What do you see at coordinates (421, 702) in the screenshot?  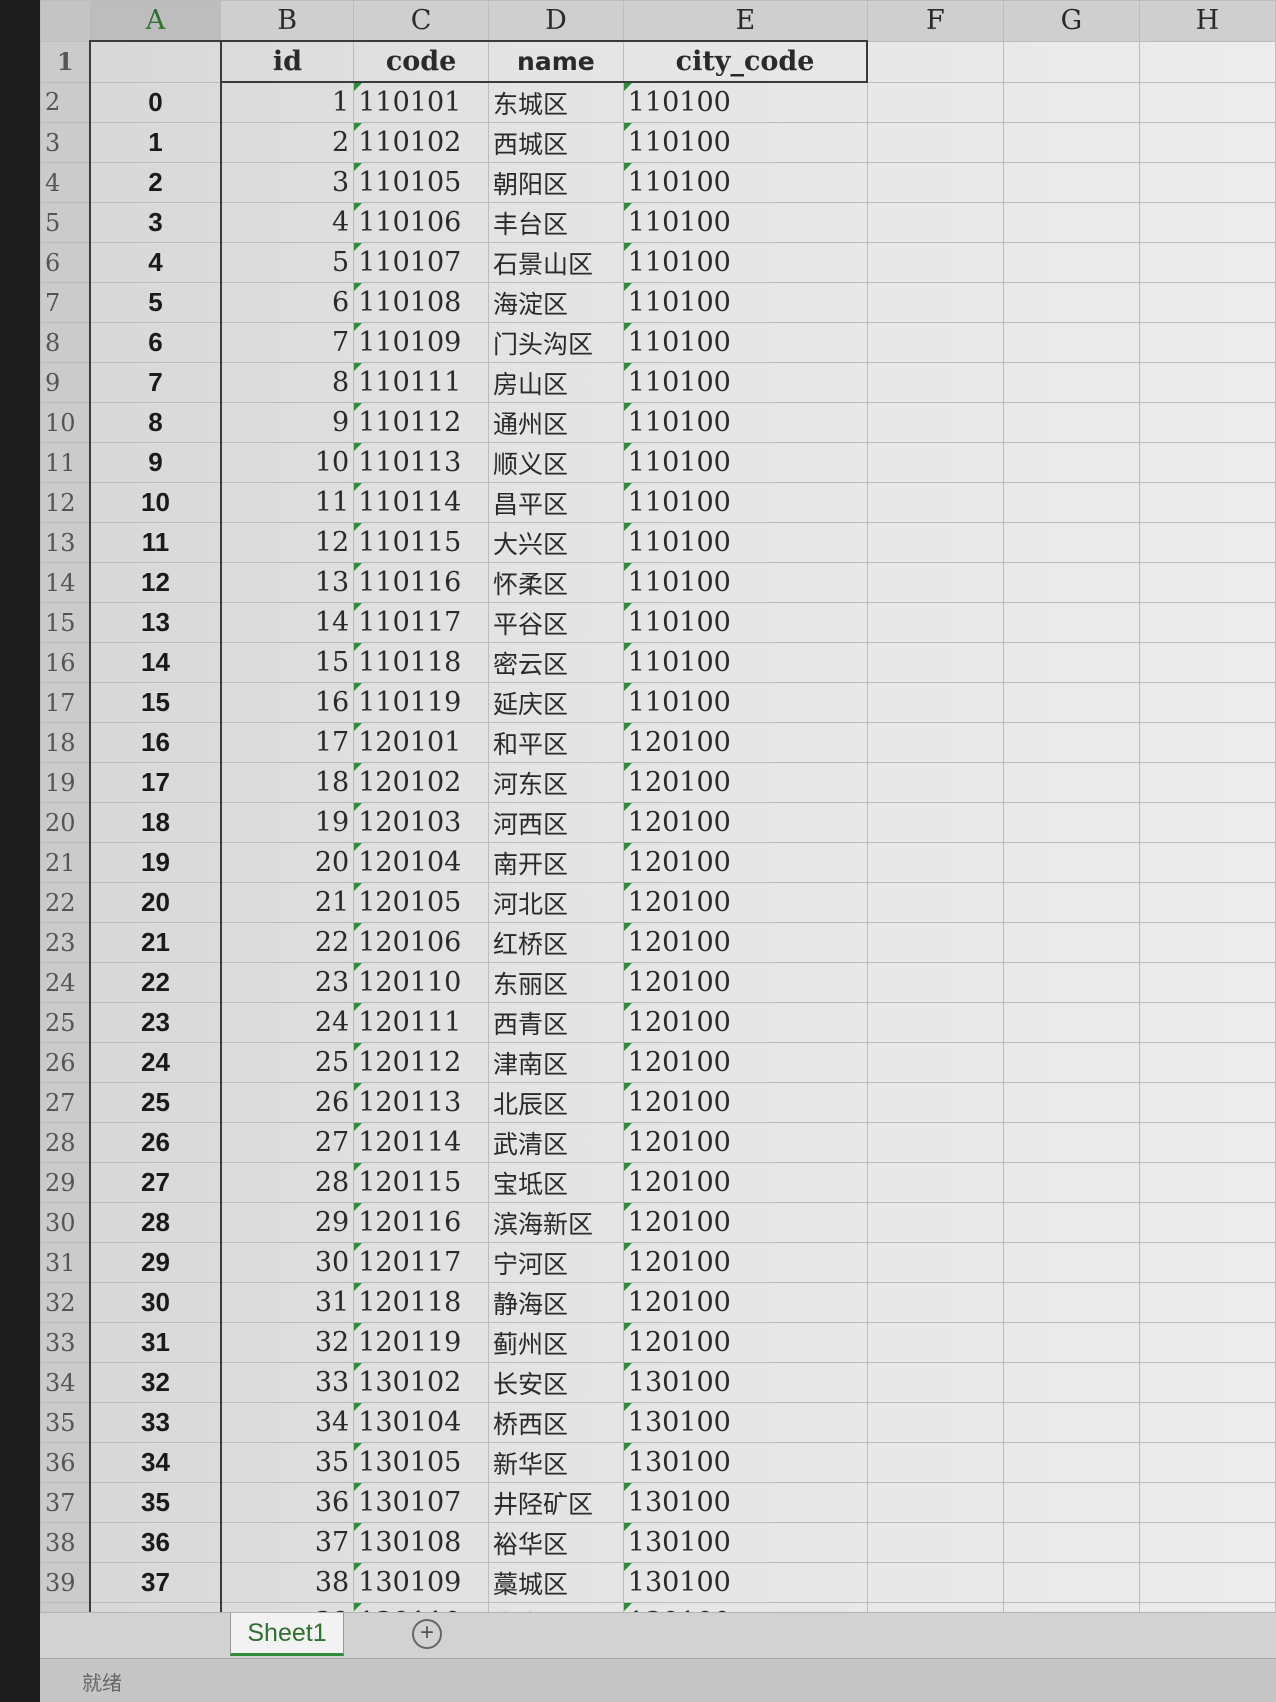 I see `cell-code: 110119` at bounding box center [421, 702].